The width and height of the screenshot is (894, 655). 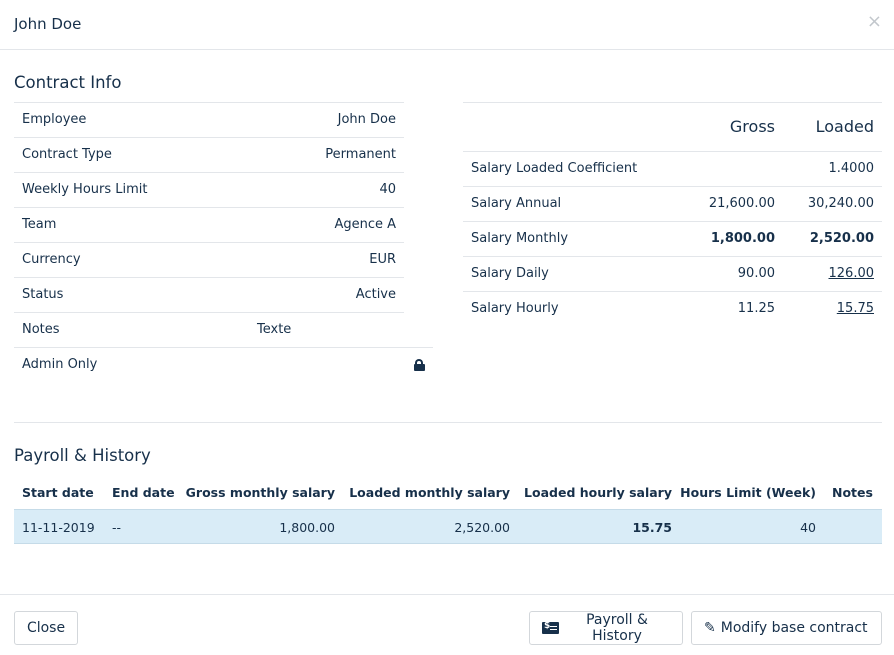 I want to click on salary-loaded: 30,240.00, so click(x=840, y=203).